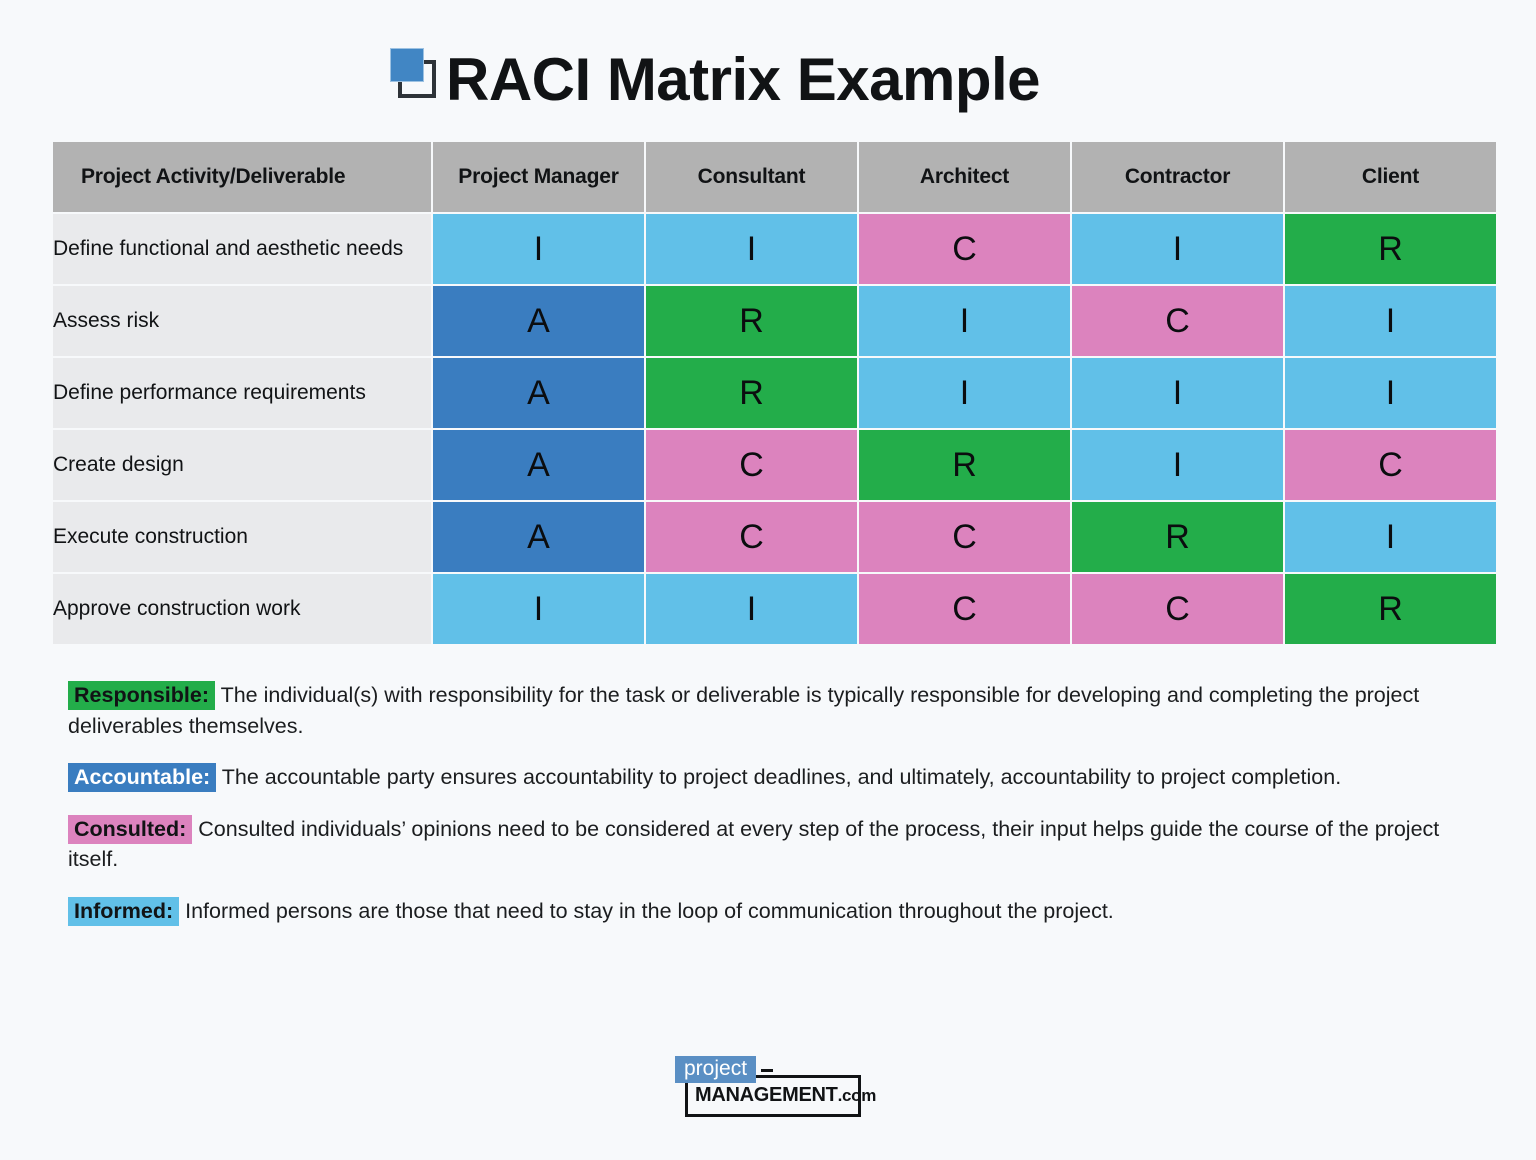  I want to click on footer: project MANAGEMENT.com, so click(768, 1087).